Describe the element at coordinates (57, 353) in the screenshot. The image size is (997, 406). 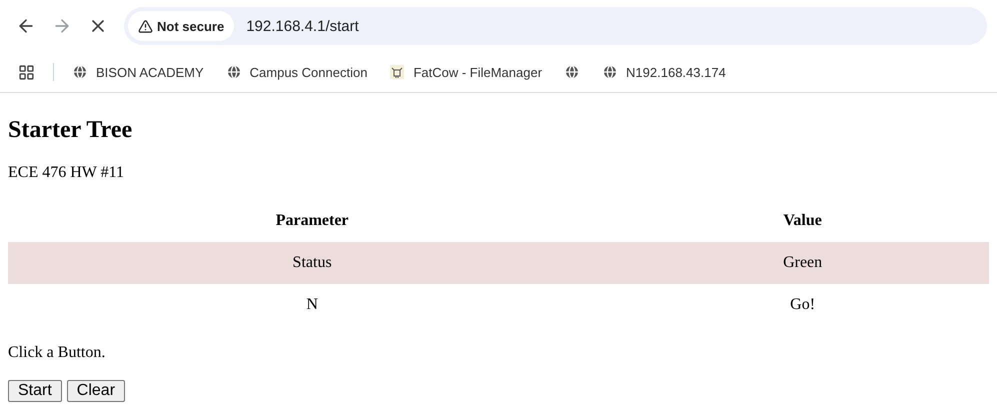
I see `prompt-text: Click a Button.` at that location.